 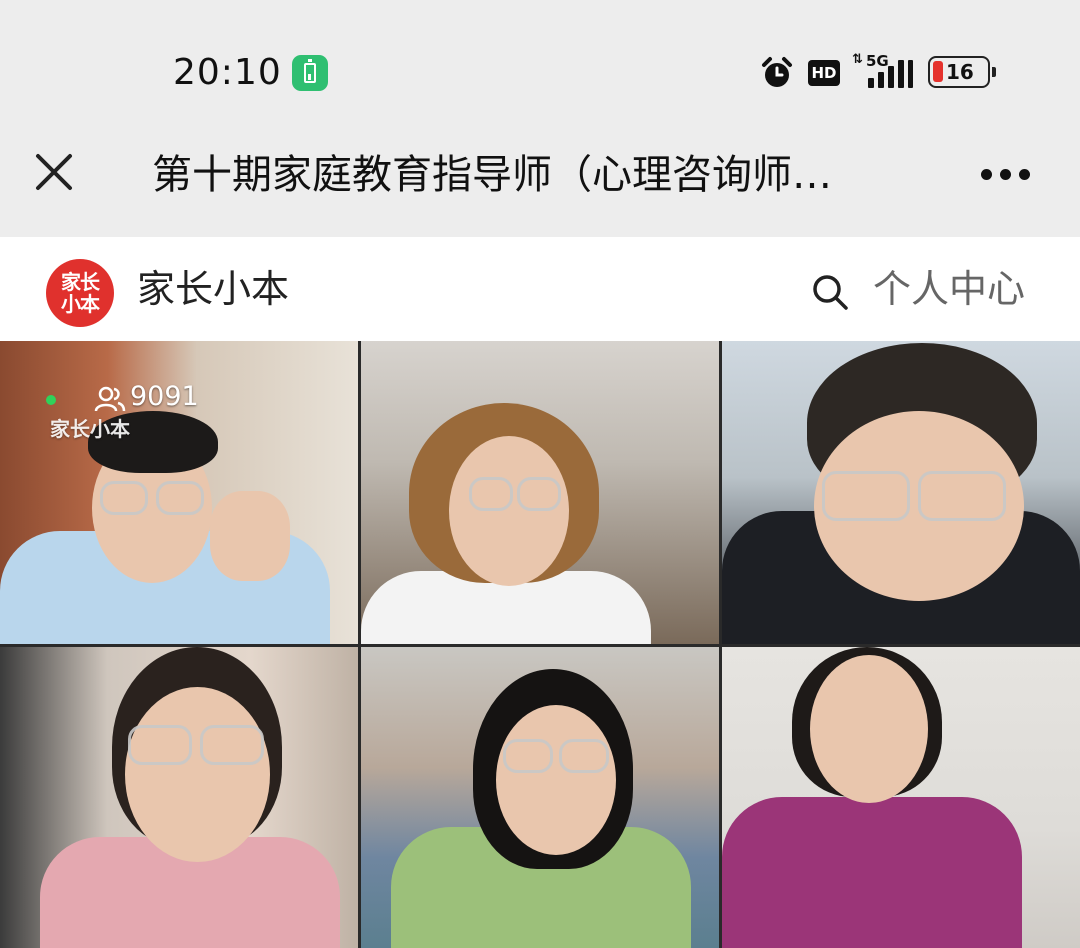 What do you see at coordinates (1006, 175) in the screenshot?
I see `more-dots-icon` at bounding box center [1006, 175].